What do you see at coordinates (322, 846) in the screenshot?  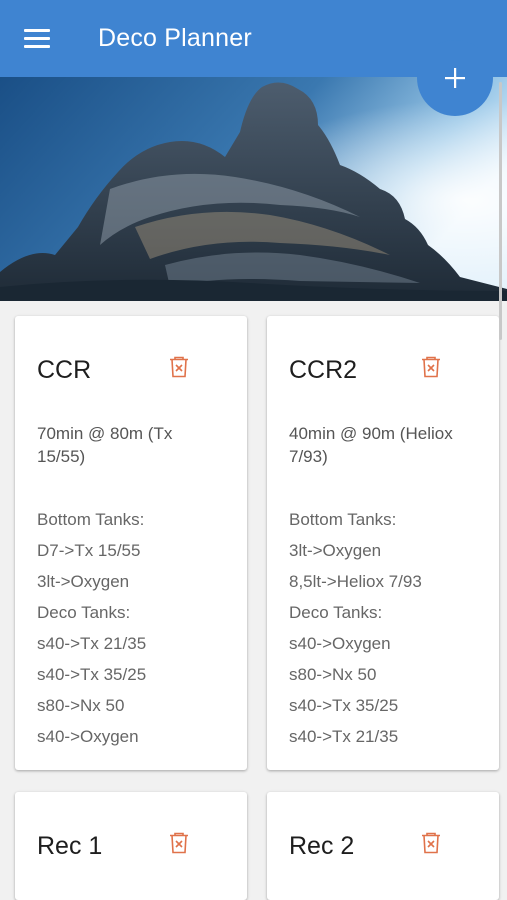 I see `card-title: Rec 2` at bounding box center [322, 846].